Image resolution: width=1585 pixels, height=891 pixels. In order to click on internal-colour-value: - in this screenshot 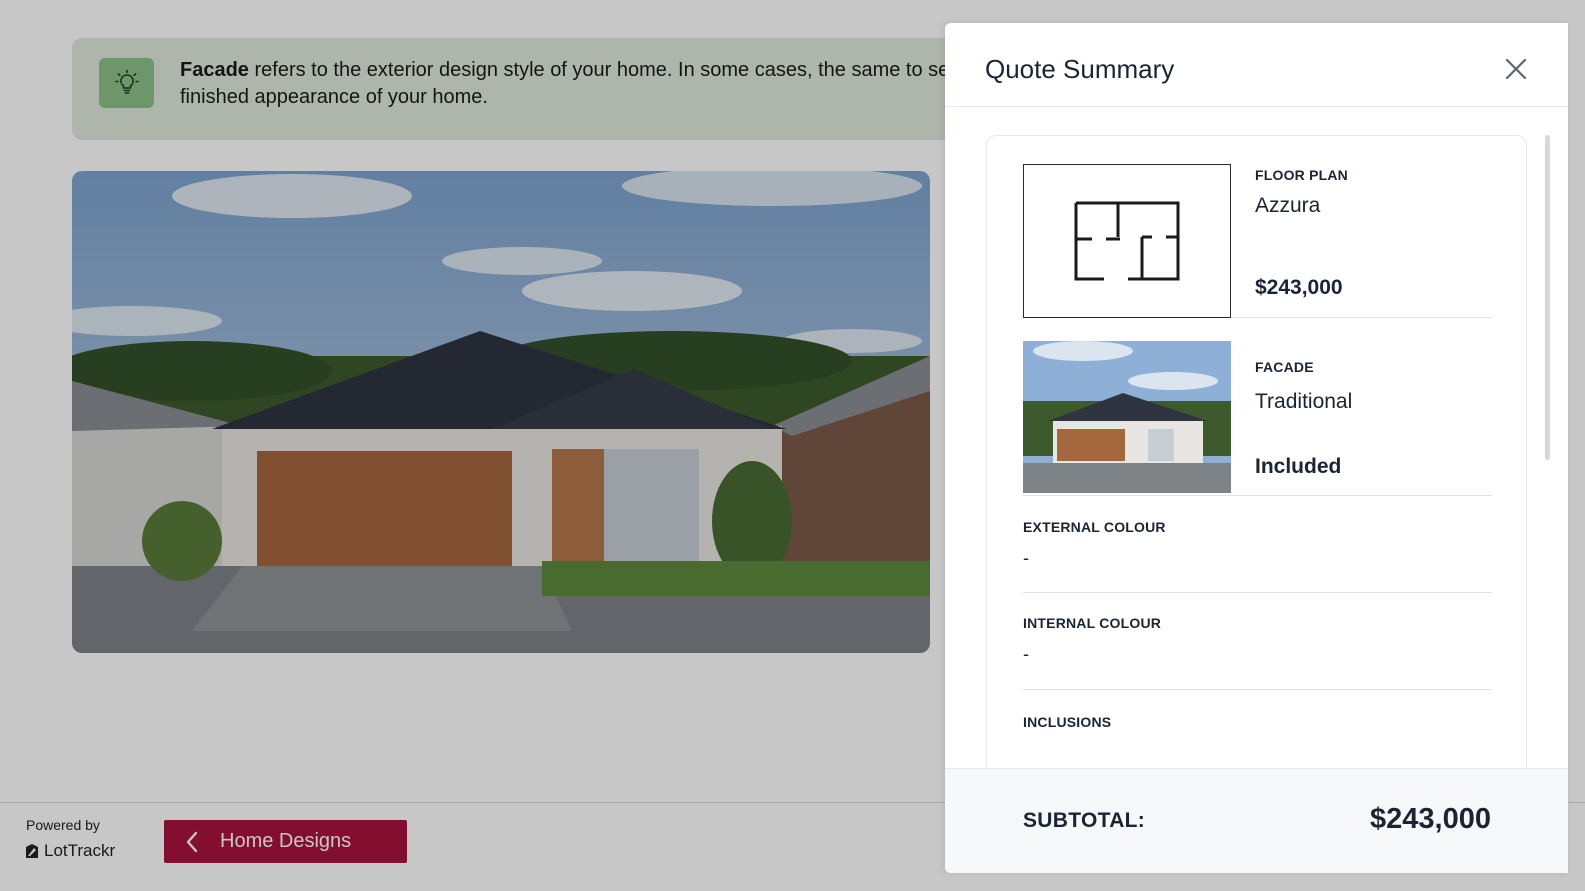, I will do `click(1026, 654)`.